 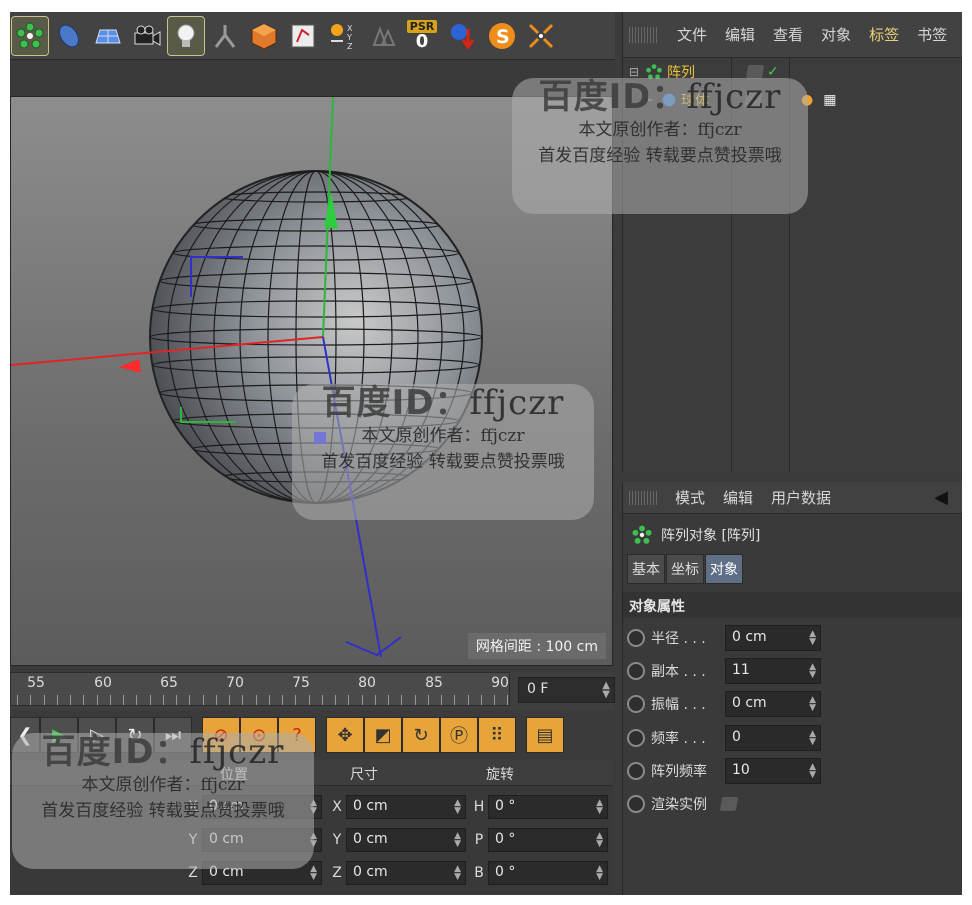 I want to click on main-toolbar: XYZ PSR 0 S, so click(x=312, y=36).